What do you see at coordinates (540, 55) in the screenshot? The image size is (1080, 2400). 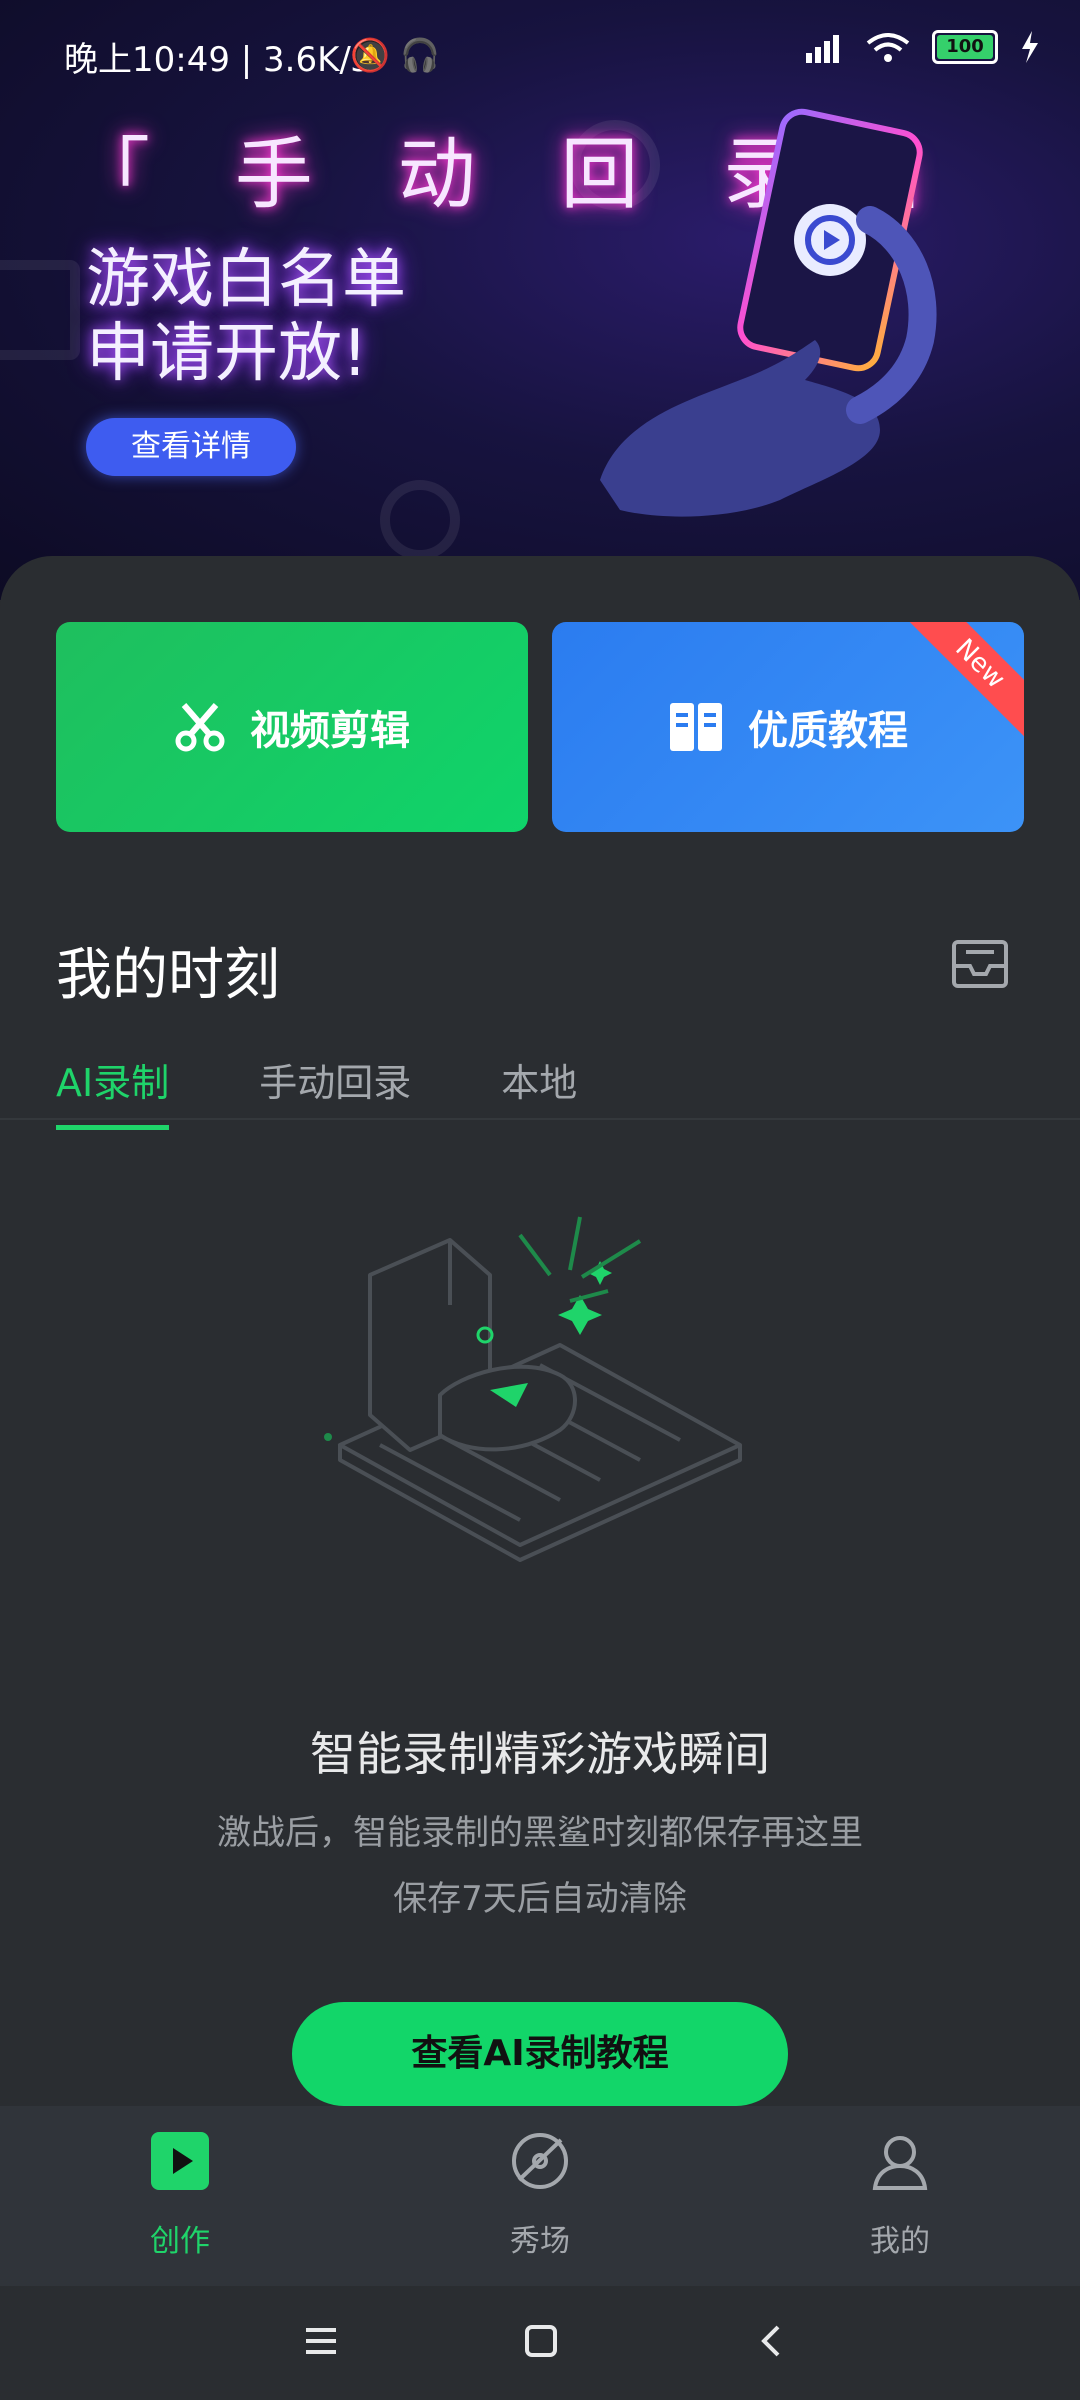 I see `status-bar: 晚上10:49 | 3.6K/s 🔕 🎧 100` at bounding box center [540, 55].